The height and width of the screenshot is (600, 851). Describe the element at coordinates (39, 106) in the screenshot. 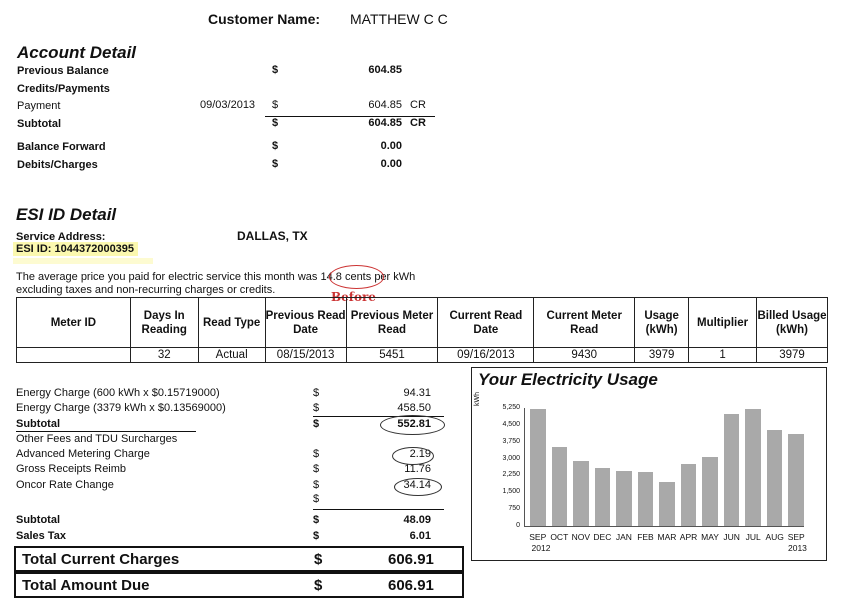

I see `account-row-label: Payment` at that location.